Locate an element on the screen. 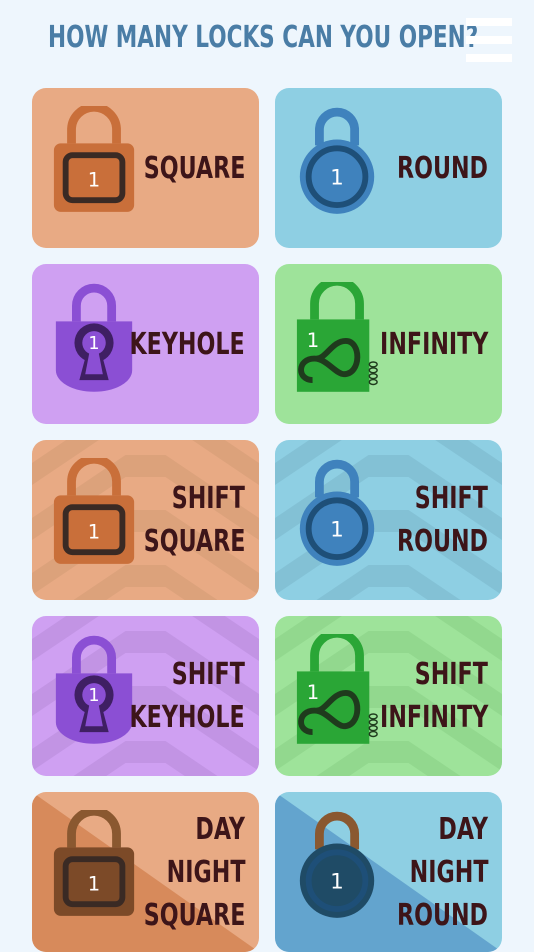 The height and width of the screenshot is (952, 534). lock-card-label: KEYHOLE is located at coordinates (167, 344).